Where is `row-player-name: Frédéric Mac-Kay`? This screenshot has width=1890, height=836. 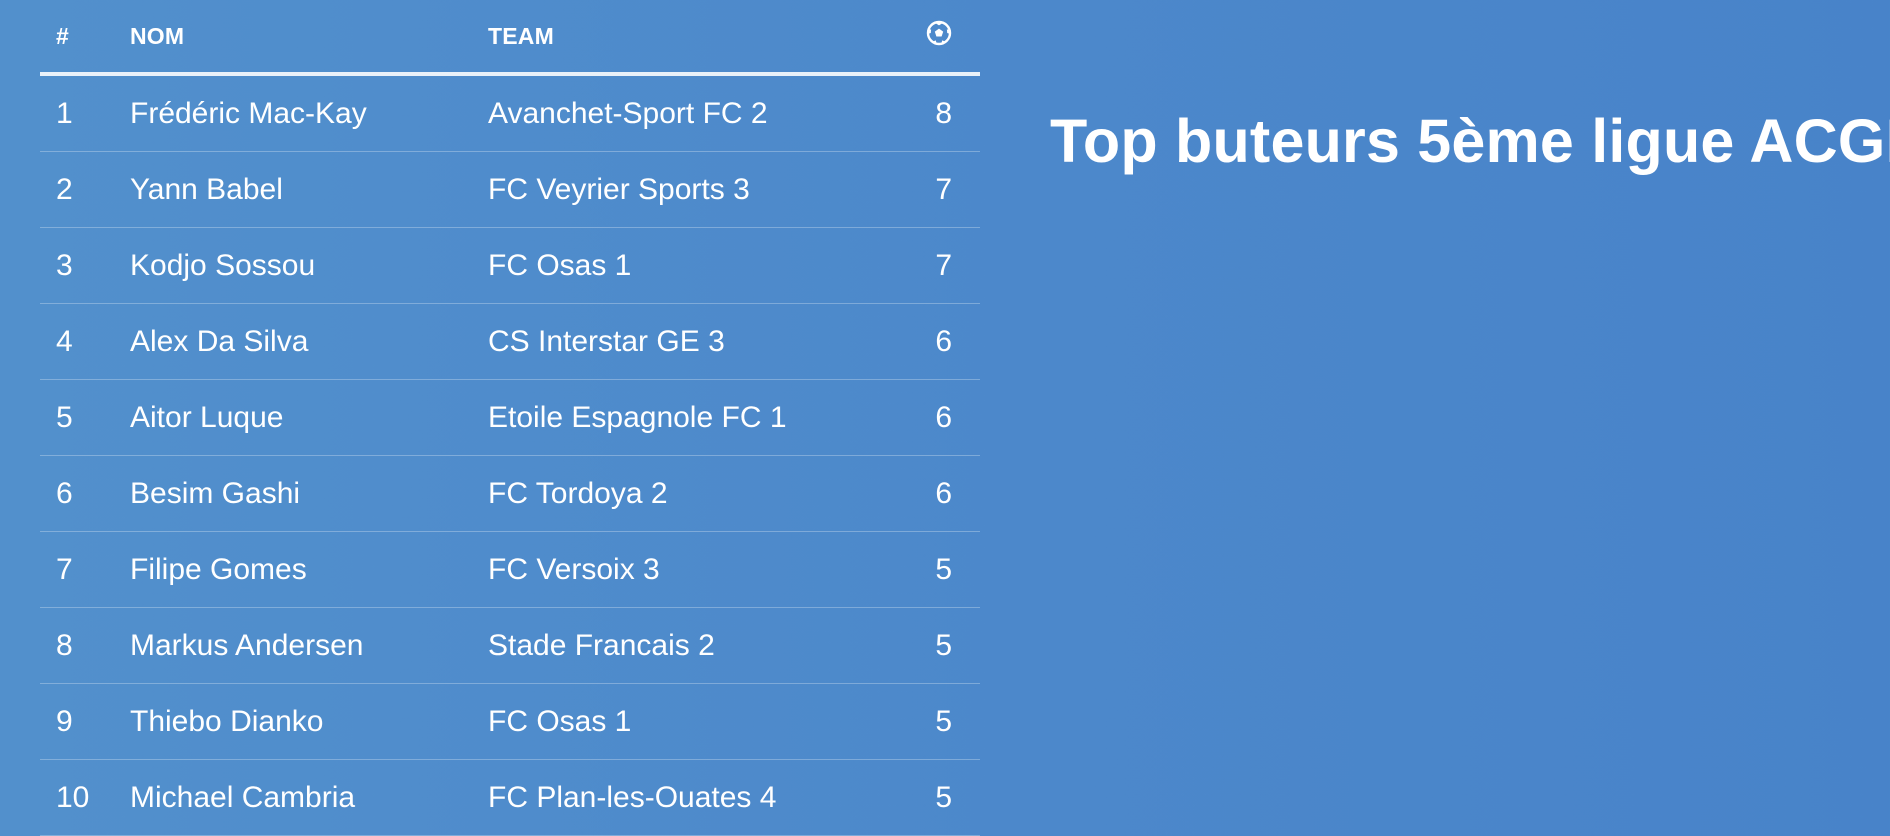 row-player-name: Frédéric Mac-Kay is located at coordinates (248, 113).